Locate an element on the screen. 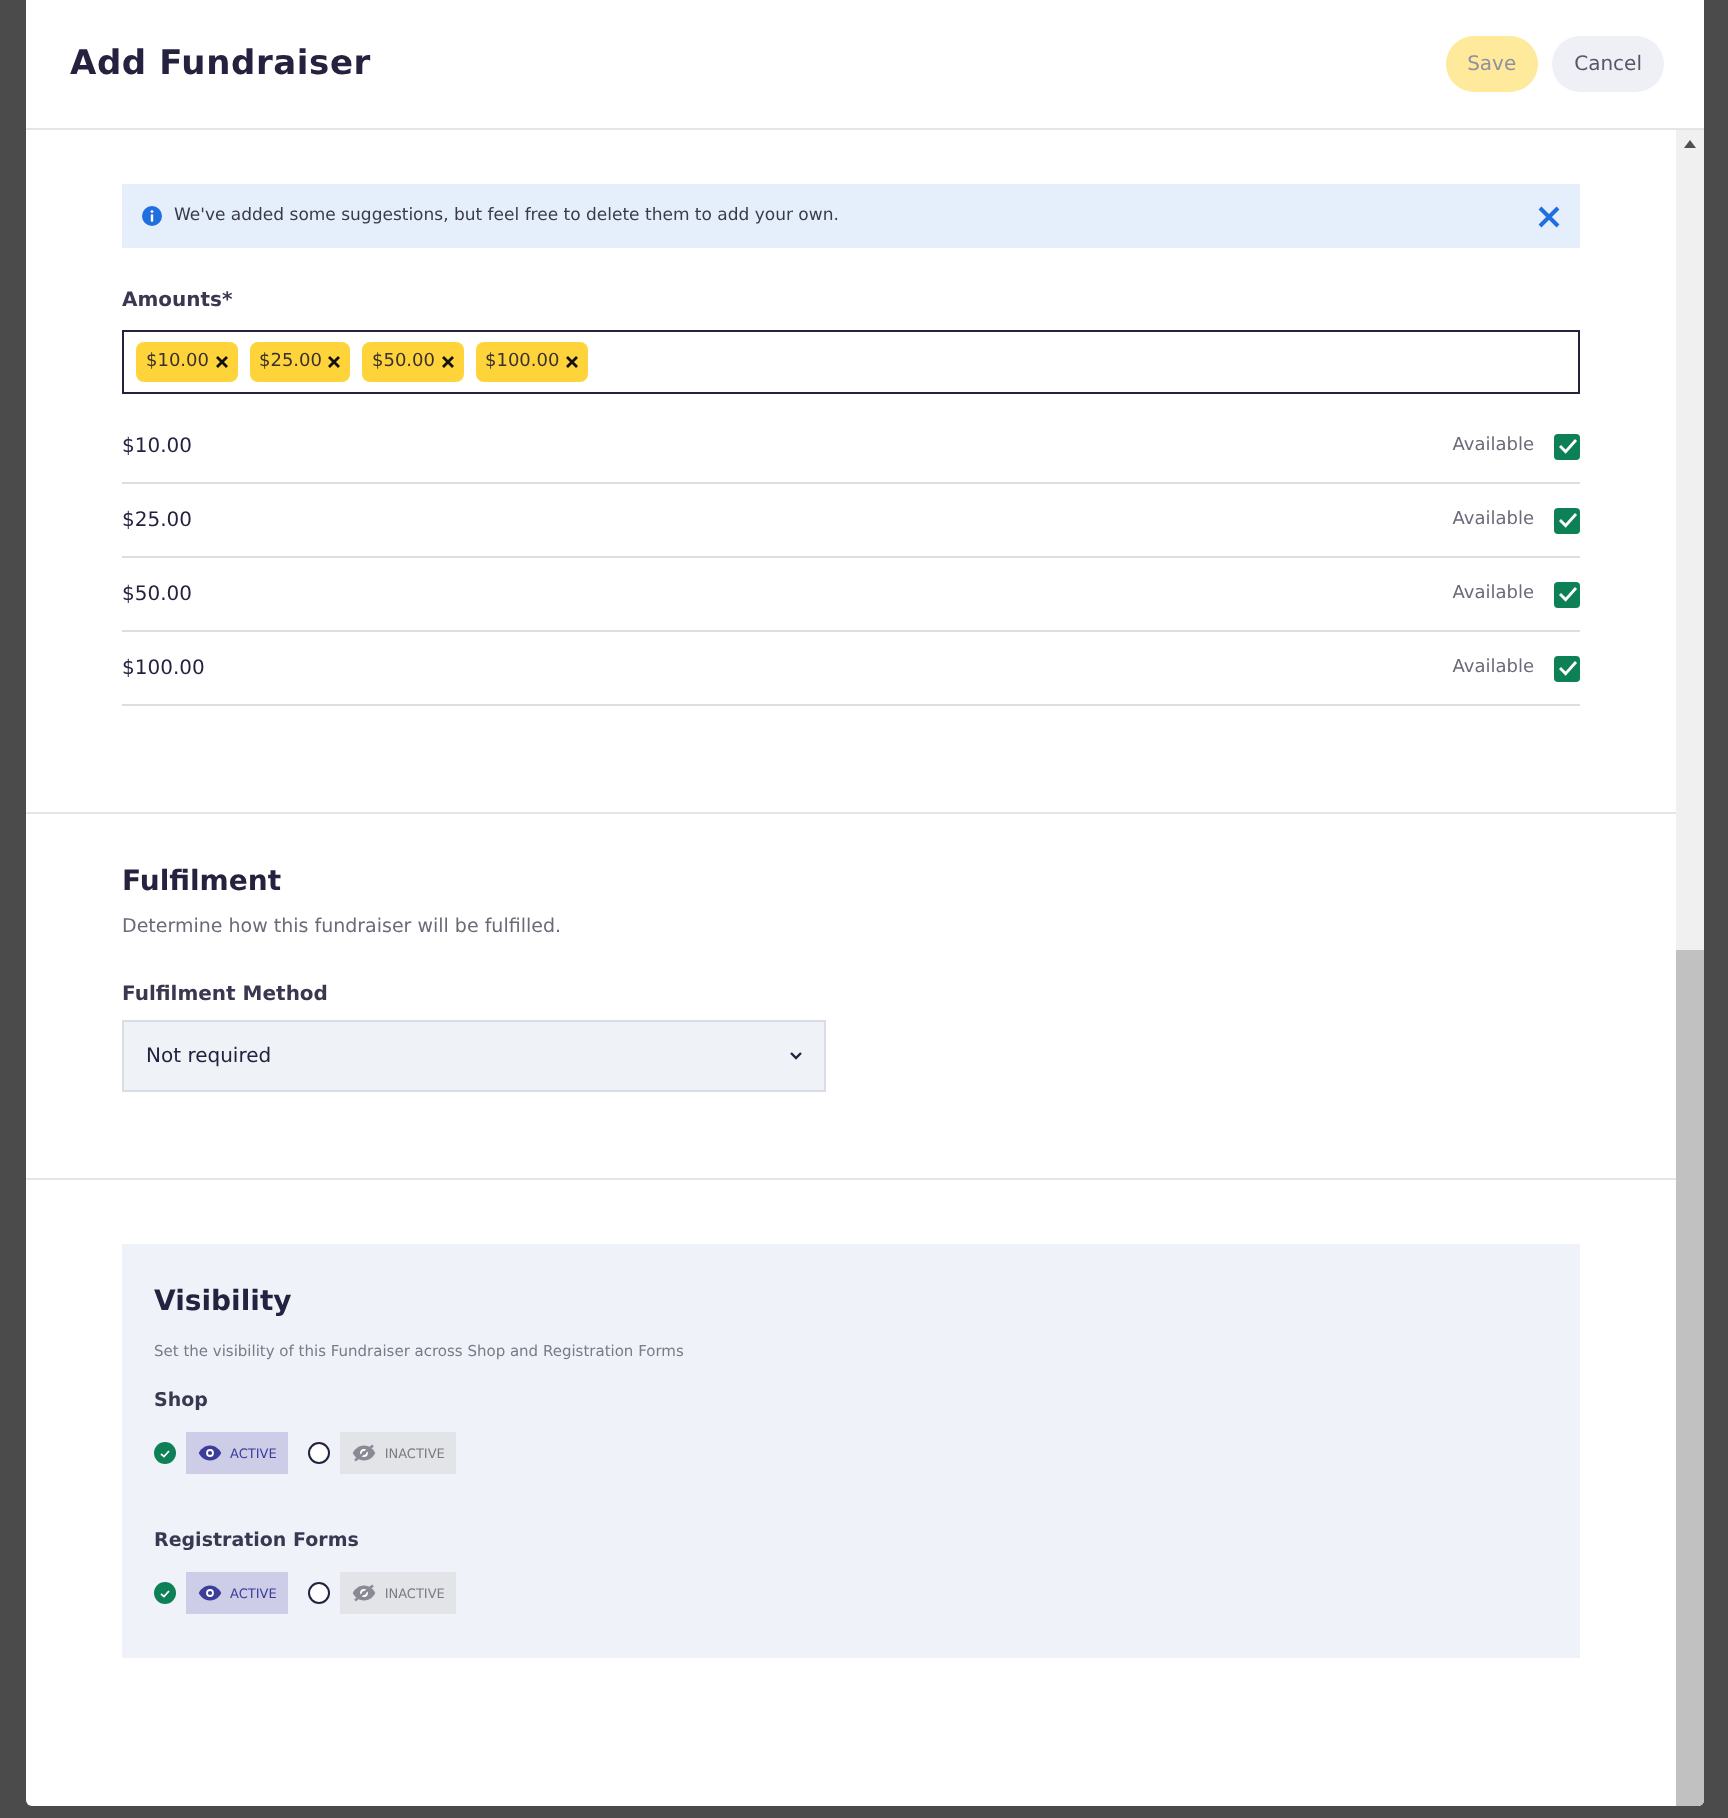  section-title: Visibility is located at coordinates (224, 1302).